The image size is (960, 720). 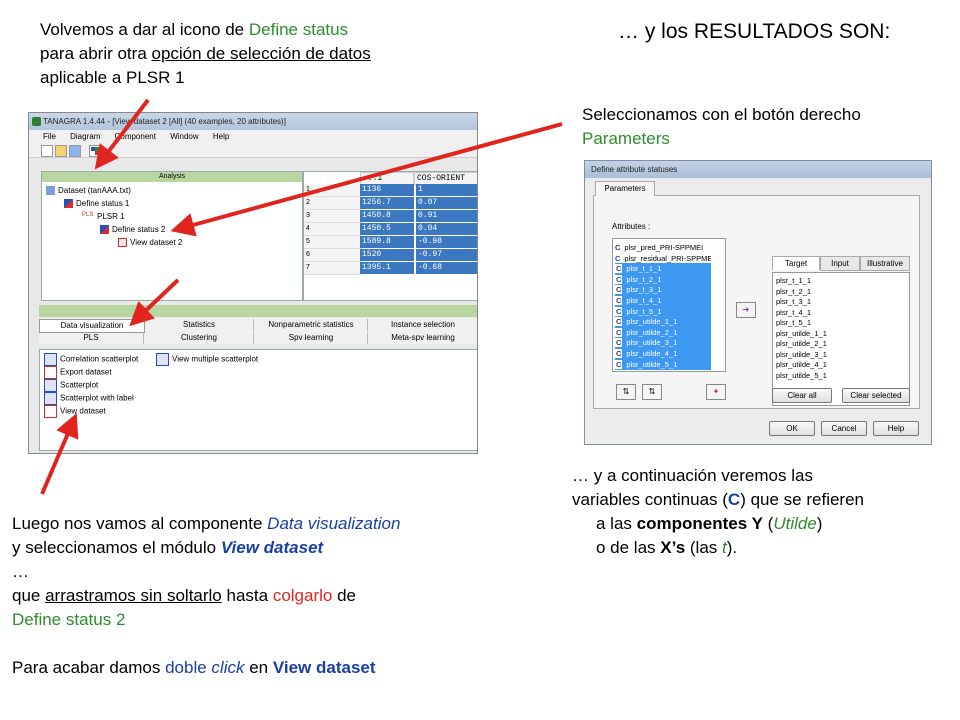 I want to click on attribute-item: Cplsr_t_5_1, so click(x=663, y=311).